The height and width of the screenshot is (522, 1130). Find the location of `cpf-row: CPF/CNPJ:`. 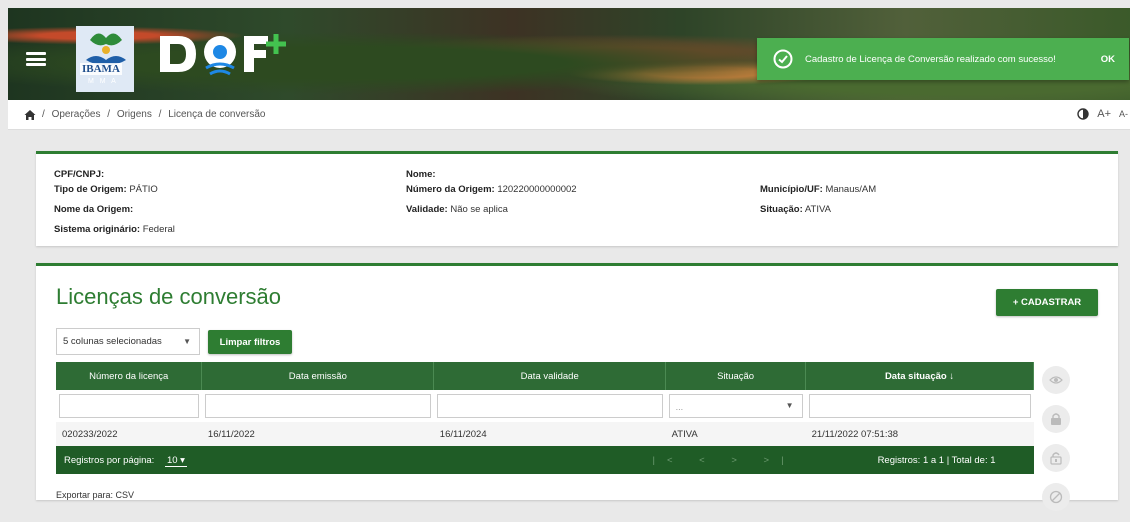

cpf-row: CPF/CNPJ: is located at coordinates (79, 174).